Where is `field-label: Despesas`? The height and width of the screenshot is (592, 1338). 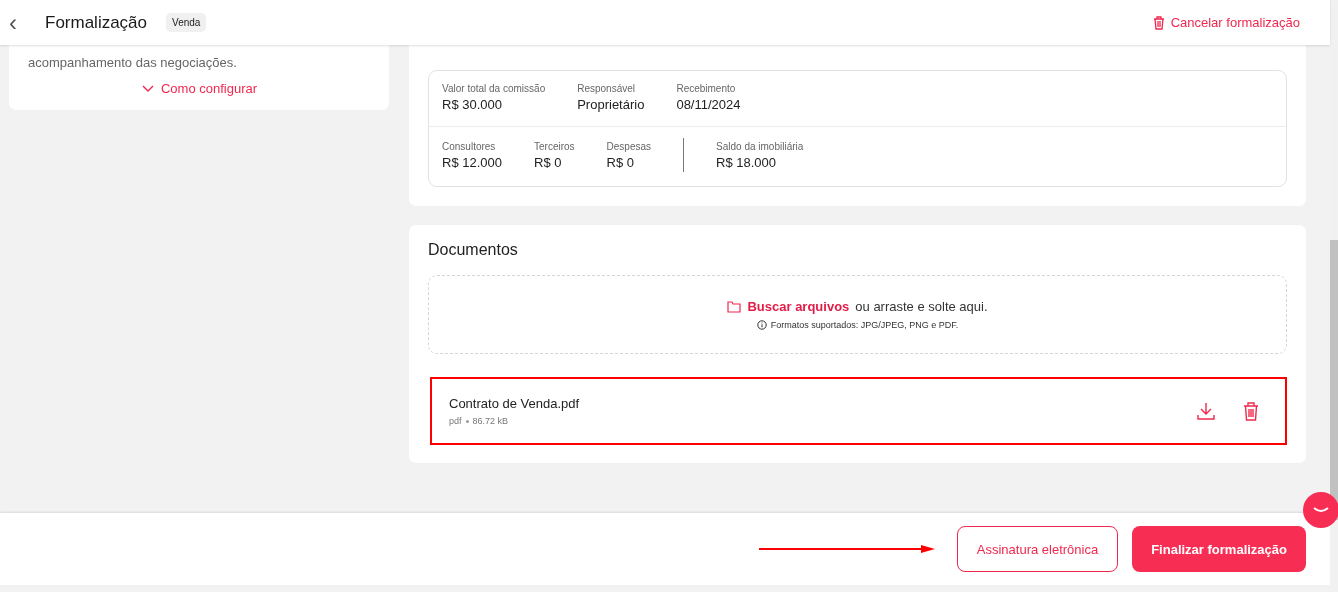 field-label: Despesas is located at coordinates (629, 146).